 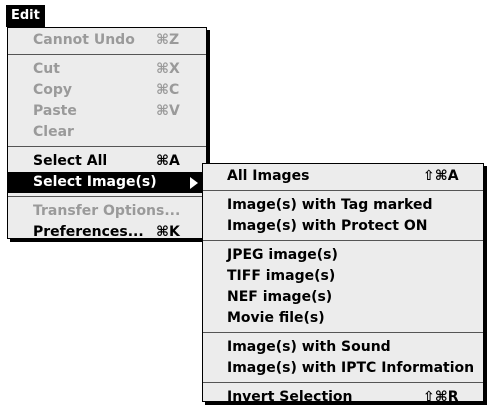 What do you see at coordinates (168, 90) in the screenshot?
I see `menu-item-shortcut: ⌘C` at bounding box center [168, 90].